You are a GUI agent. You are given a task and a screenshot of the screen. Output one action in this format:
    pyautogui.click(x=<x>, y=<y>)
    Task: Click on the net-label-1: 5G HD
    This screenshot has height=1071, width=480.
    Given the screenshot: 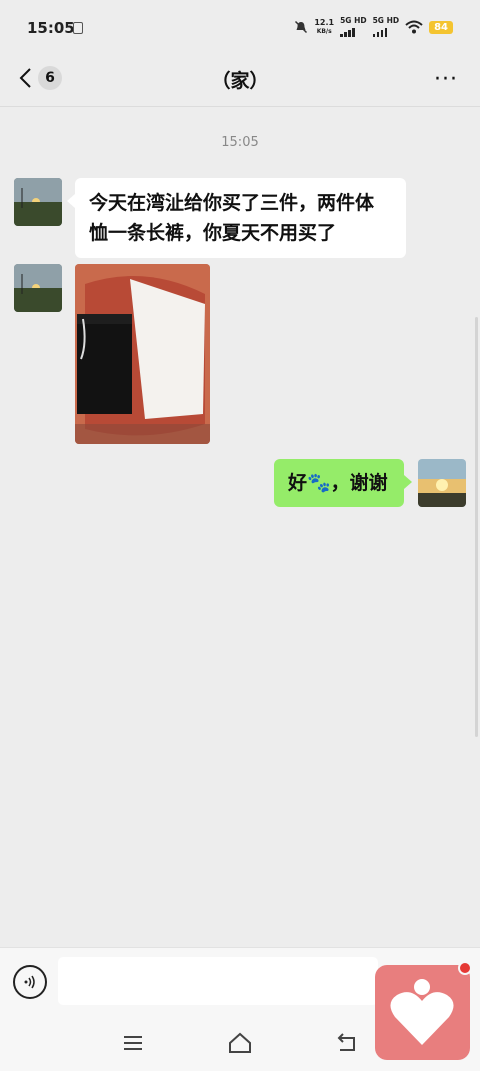 What is the action you would take?
    pyautogui.click(x=353, y=20)
    